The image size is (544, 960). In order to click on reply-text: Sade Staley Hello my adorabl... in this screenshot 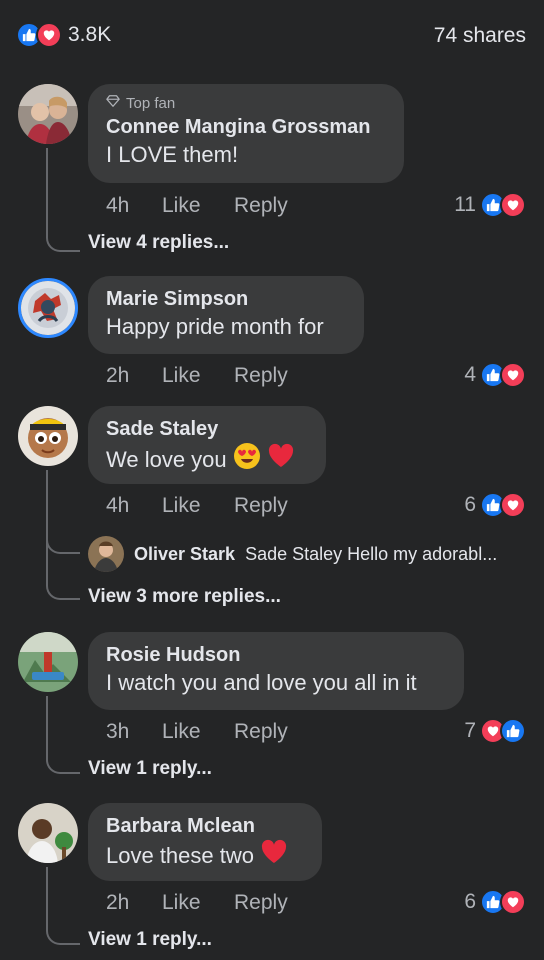, I will do `click(371, 553)`.